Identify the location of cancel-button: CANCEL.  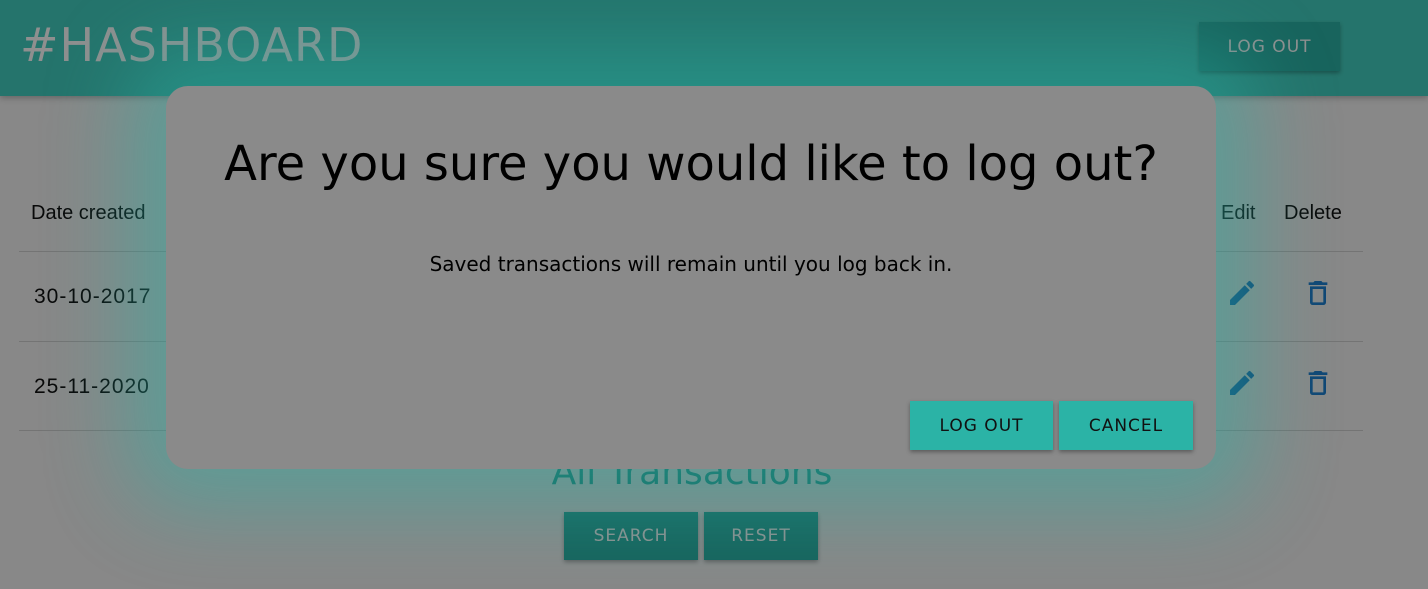
(1126, 425).